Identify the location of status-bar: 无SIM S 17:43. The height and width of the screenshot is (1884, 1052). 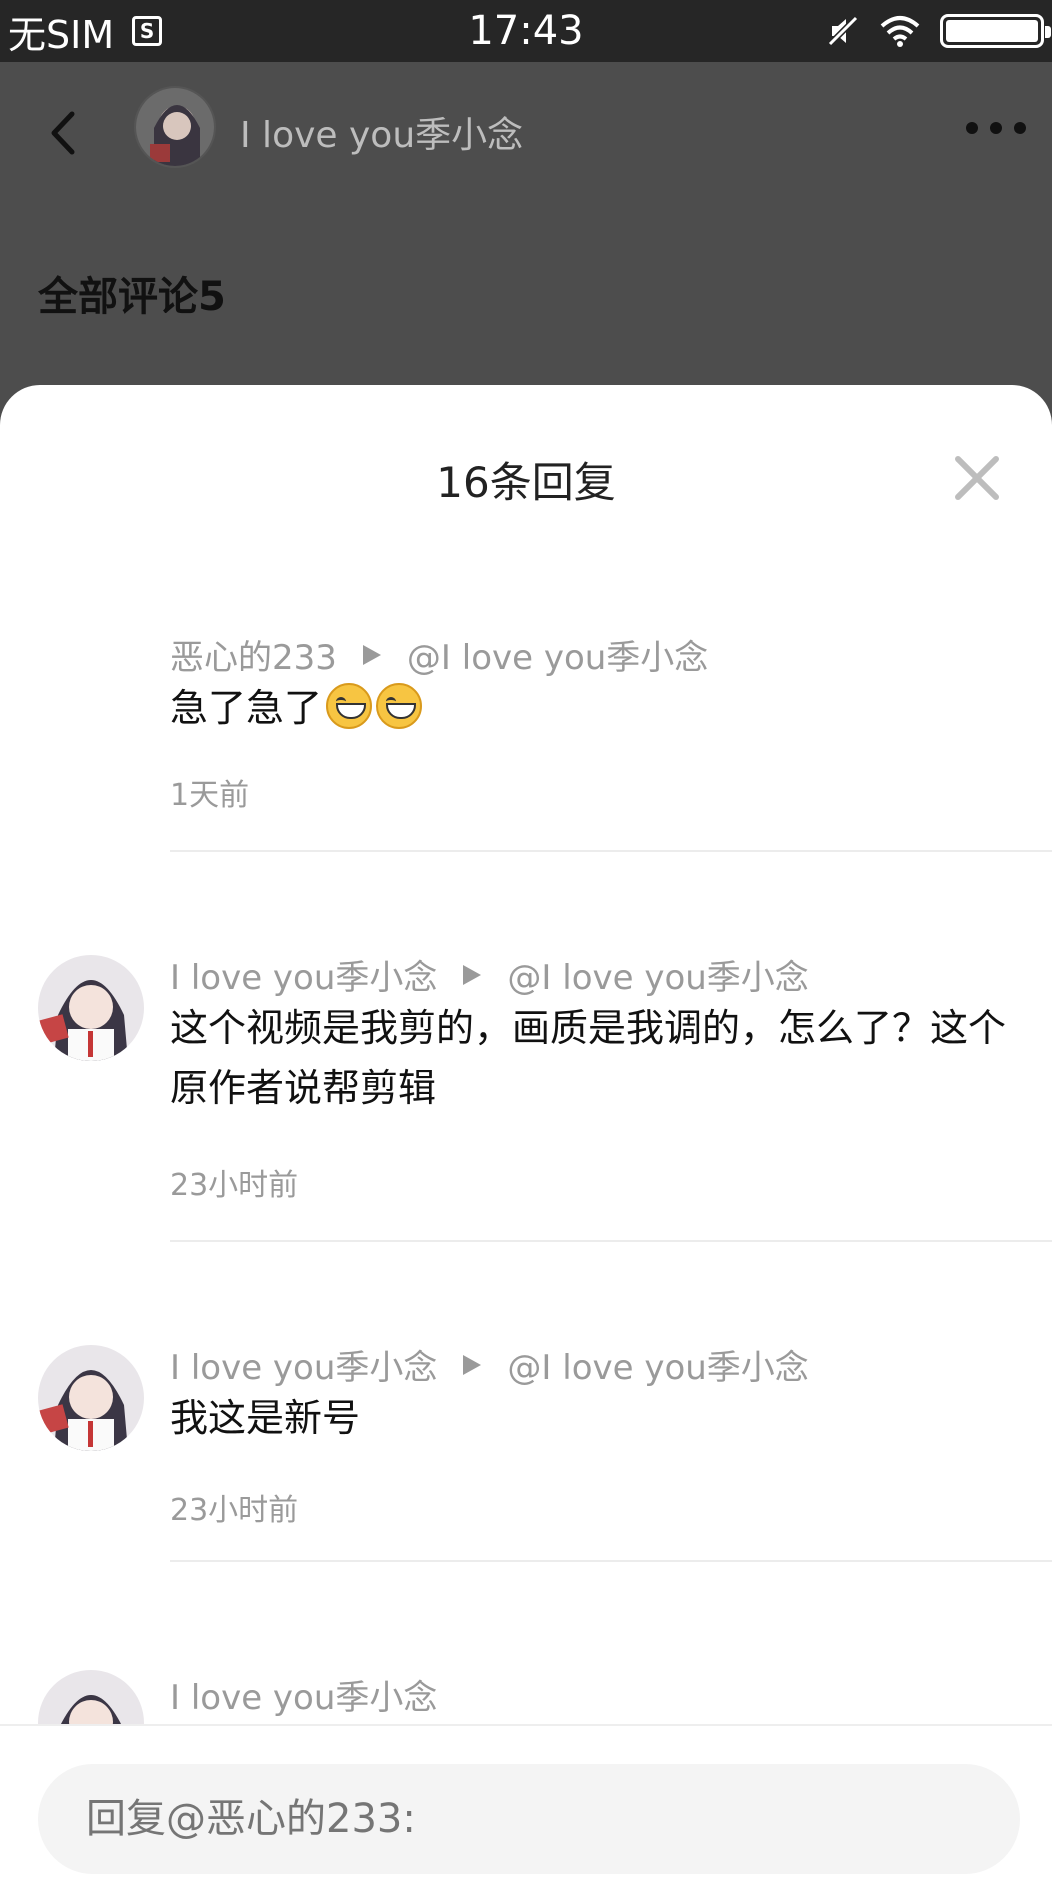
(526, 31).